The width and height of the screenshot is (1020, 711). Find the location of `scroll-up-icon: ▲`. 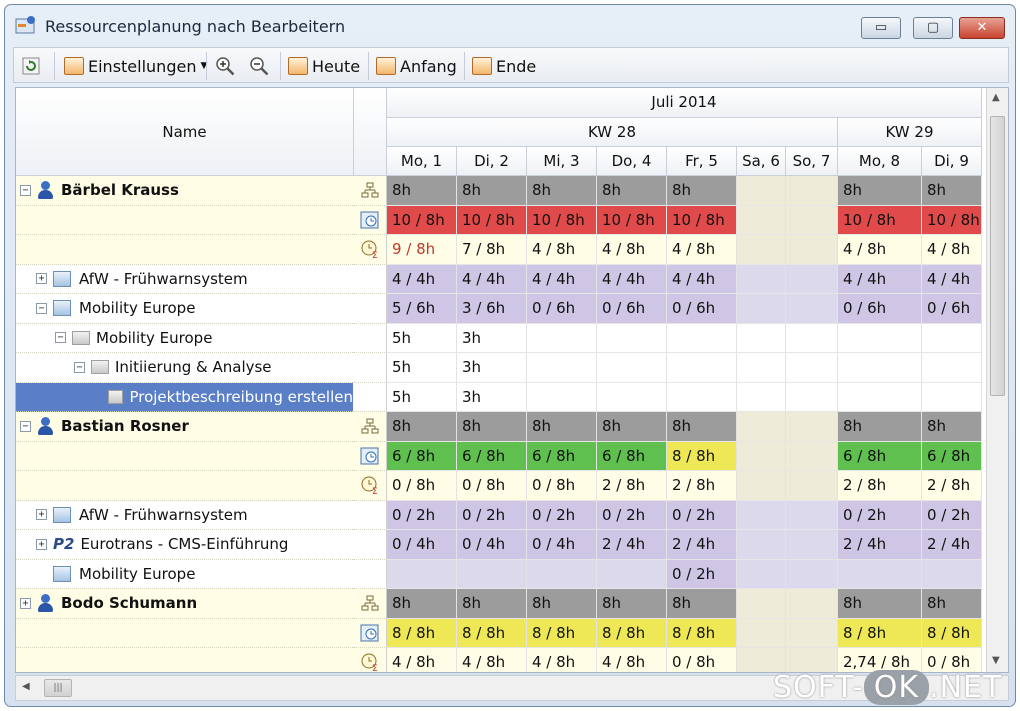

scroll-up-icon: ▲ is located at coordinates (996, 97).